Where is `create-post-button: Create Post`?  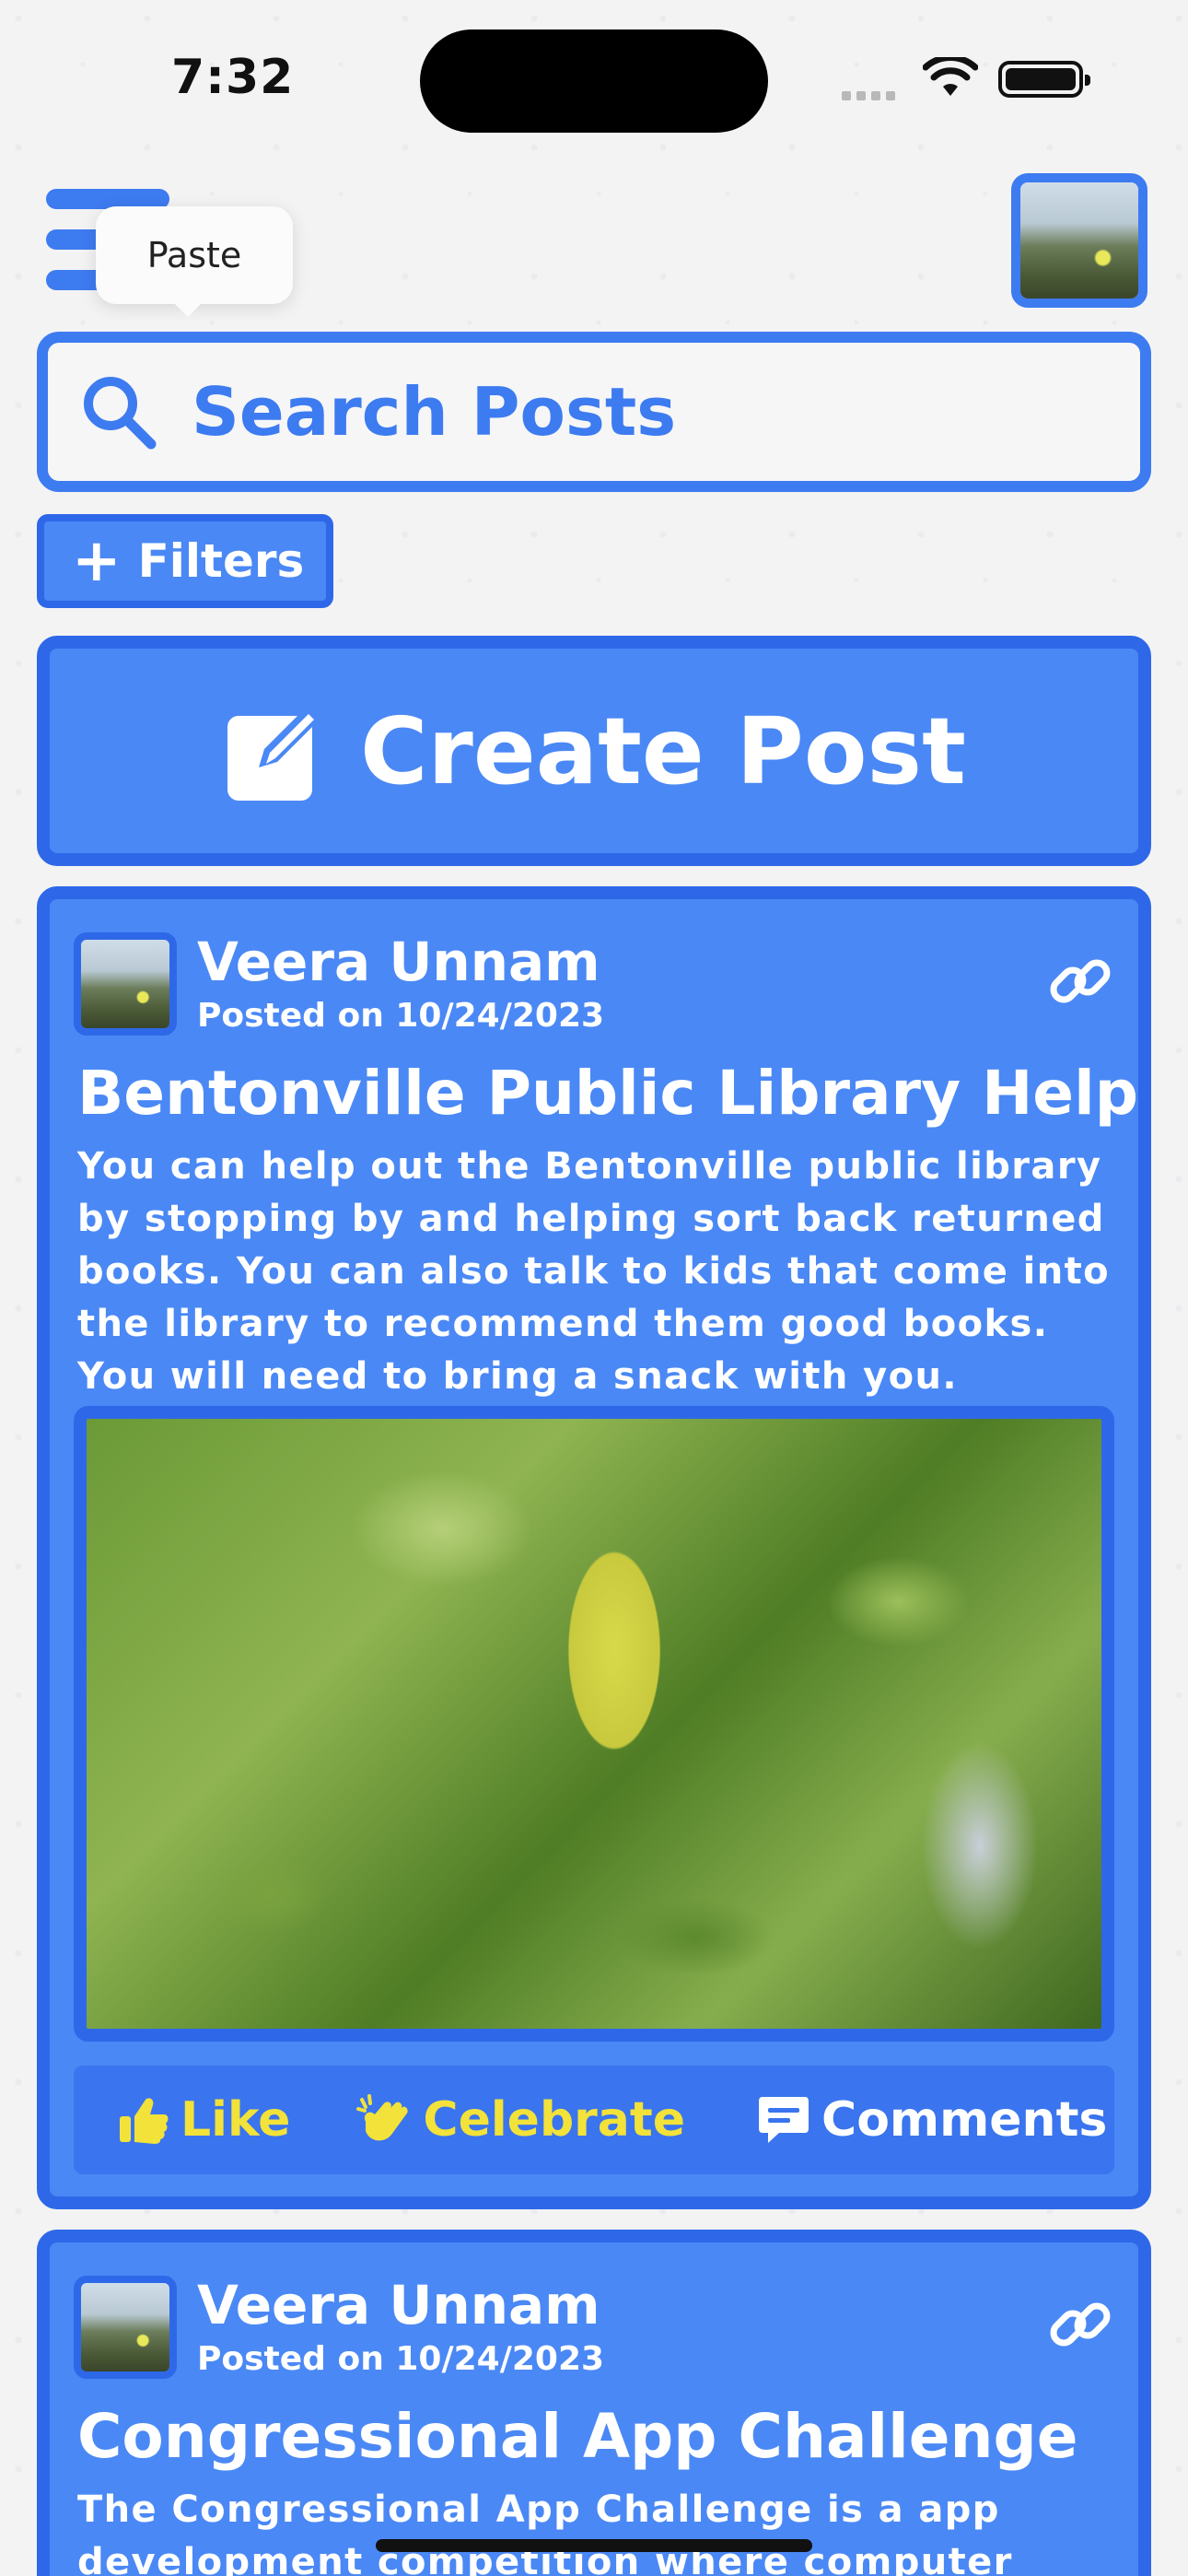 create-post-button: Create Post is located at coordinates (594, 751).